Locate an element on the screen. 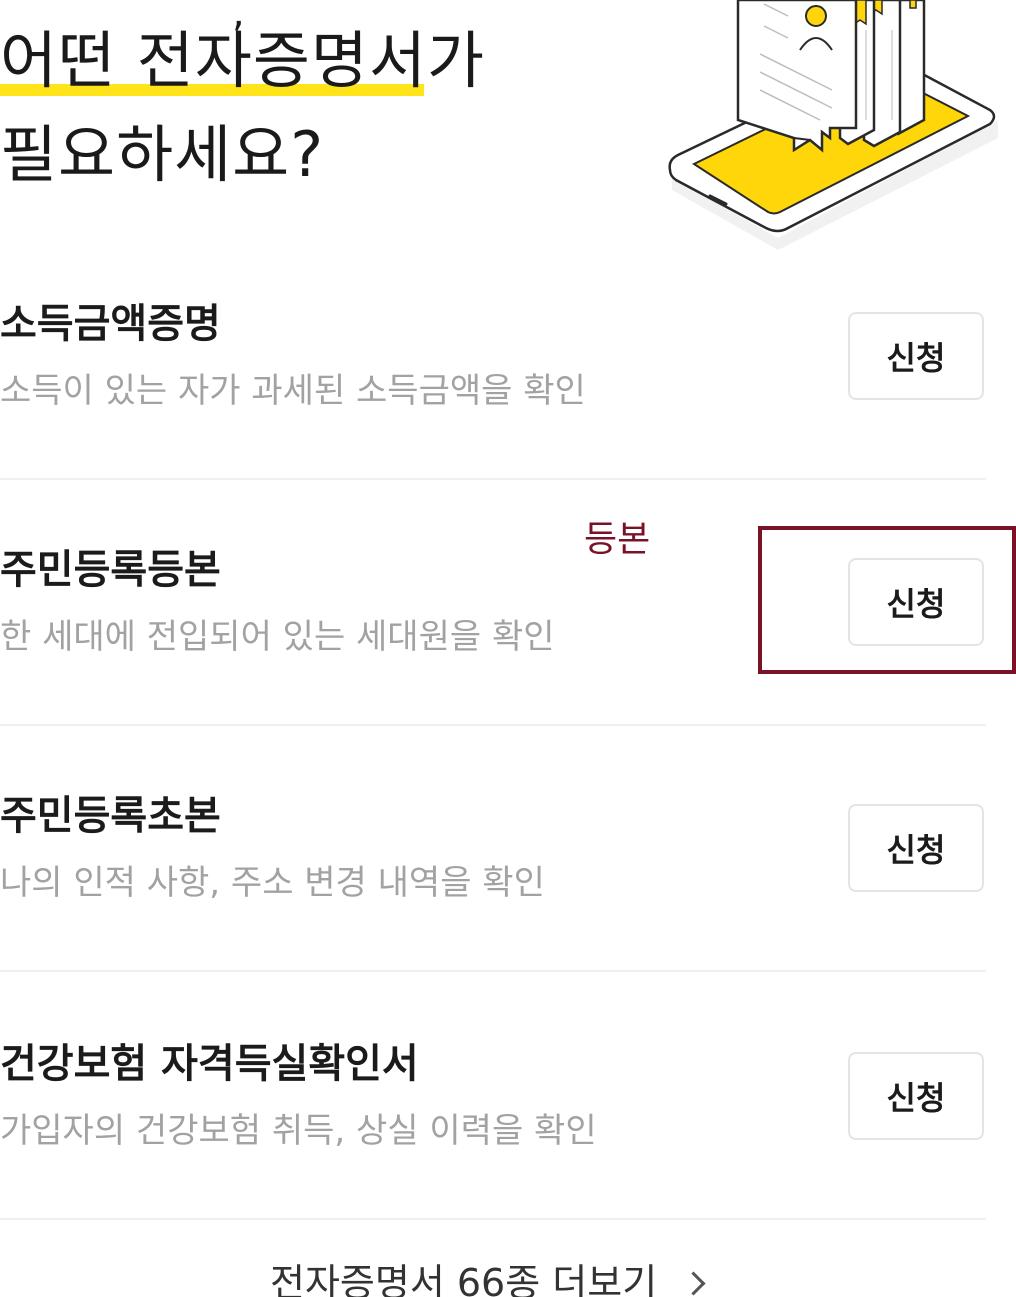 The image size is (1016, 1297). item-description: 한 세대에 전입되어 있는 세대원을 확인 is located at coordinates (277, 637).